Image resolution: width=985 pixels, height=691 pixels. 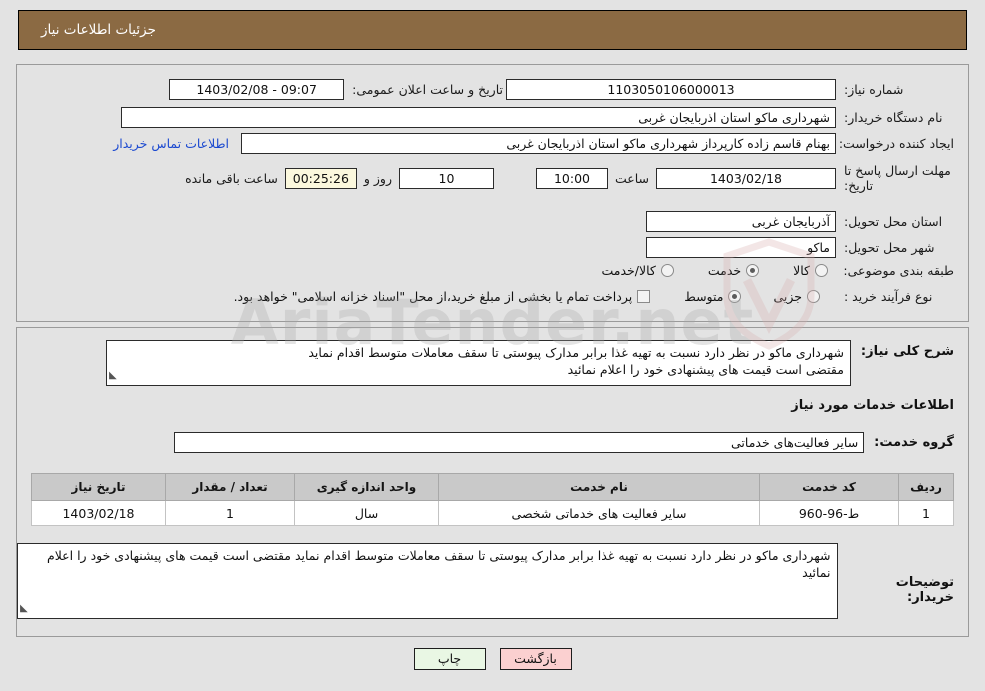 What do you see at coordinates (801, 270) in the screenshot?
I see `category-option-kala-label: کالا` at bounding box center [801, 270].